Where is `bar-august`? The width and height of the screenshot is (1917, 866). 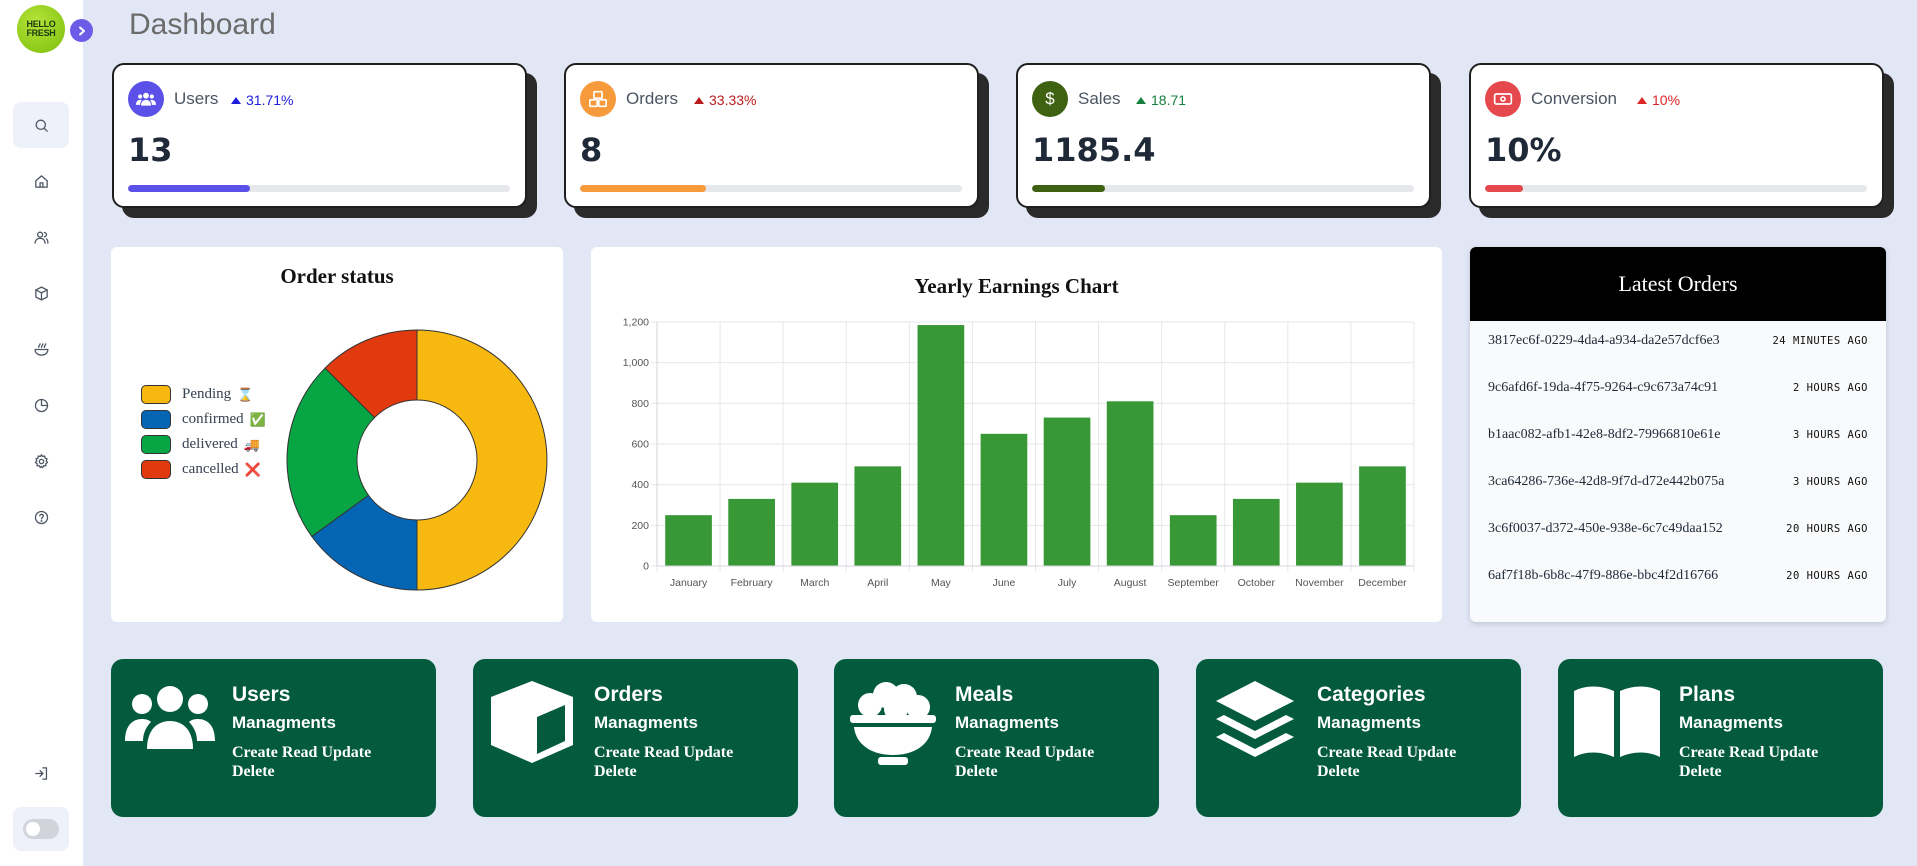
bar-august is located at coordinates (1130, 483).